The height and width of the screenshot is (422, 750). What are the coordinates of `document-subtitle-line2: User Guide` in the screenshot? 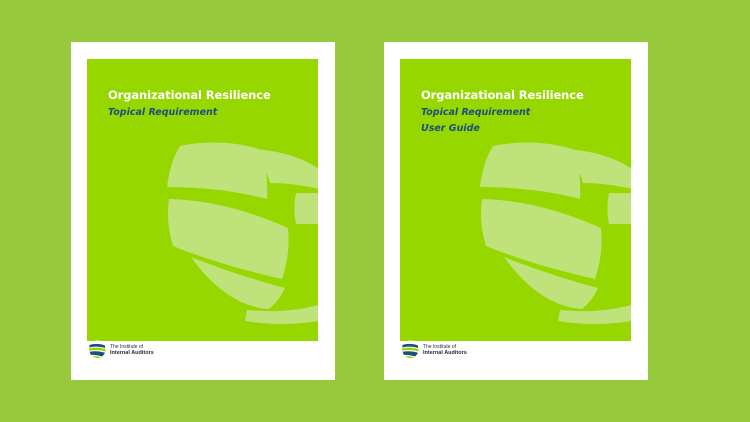 It's located at (450, 128).